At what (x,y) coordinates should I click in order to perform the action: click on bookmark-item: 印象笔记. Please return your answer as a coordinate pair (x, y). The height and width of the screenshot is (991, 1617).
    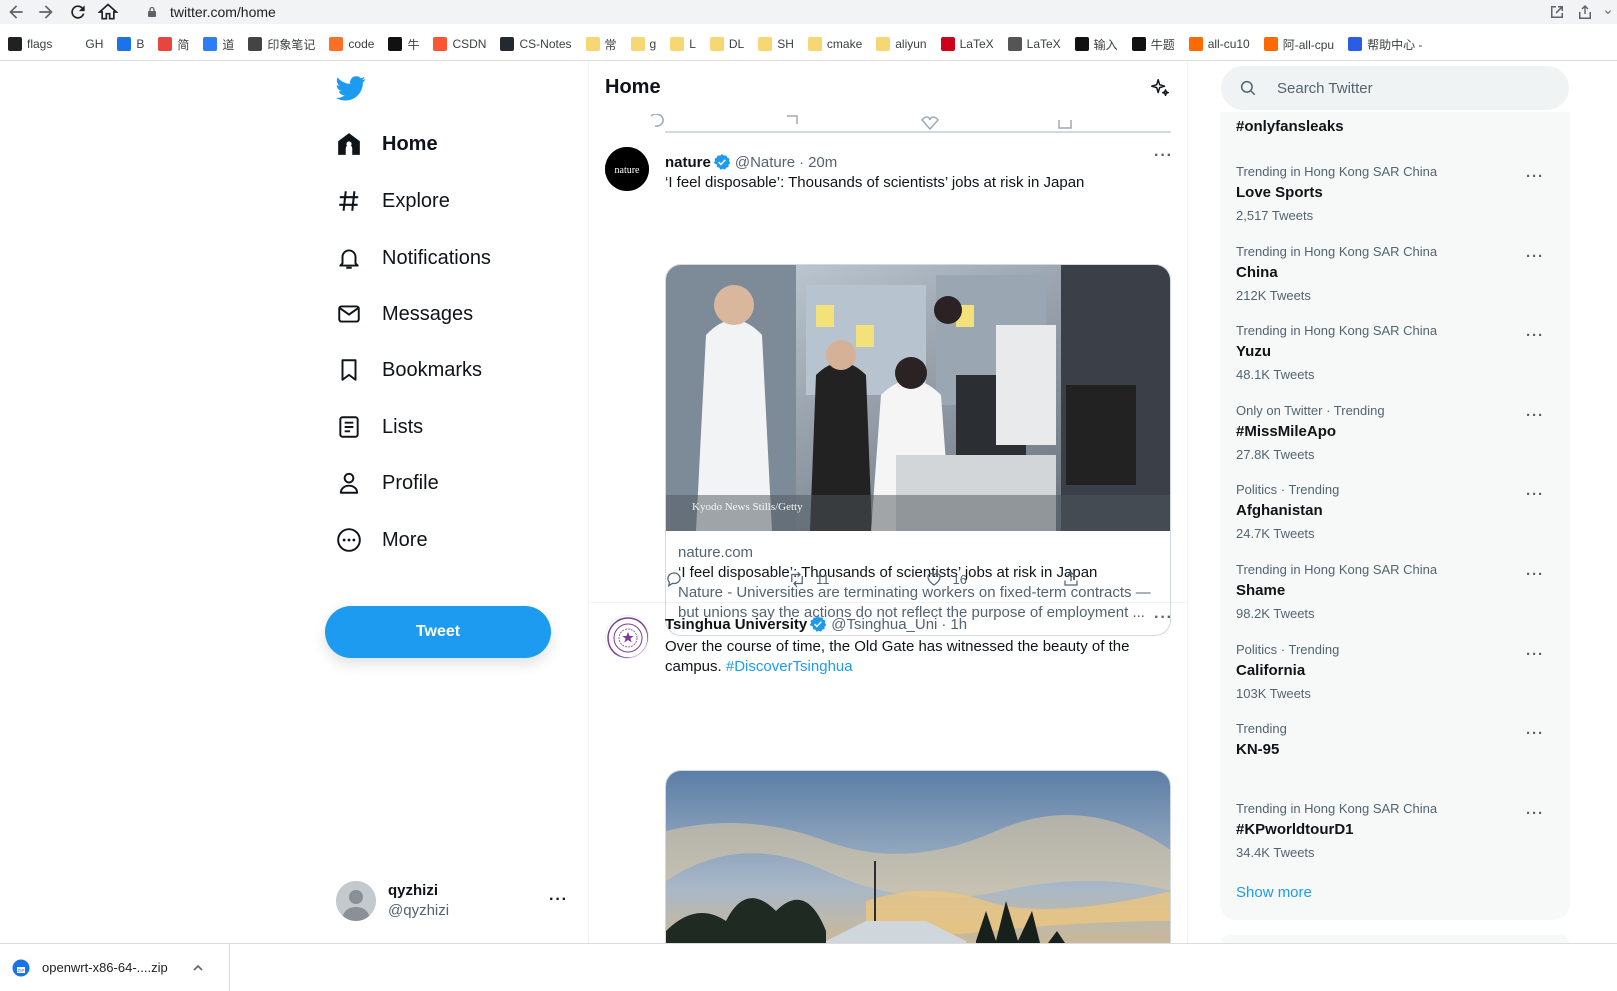
    Looking at the image, I should click on (281, 44).